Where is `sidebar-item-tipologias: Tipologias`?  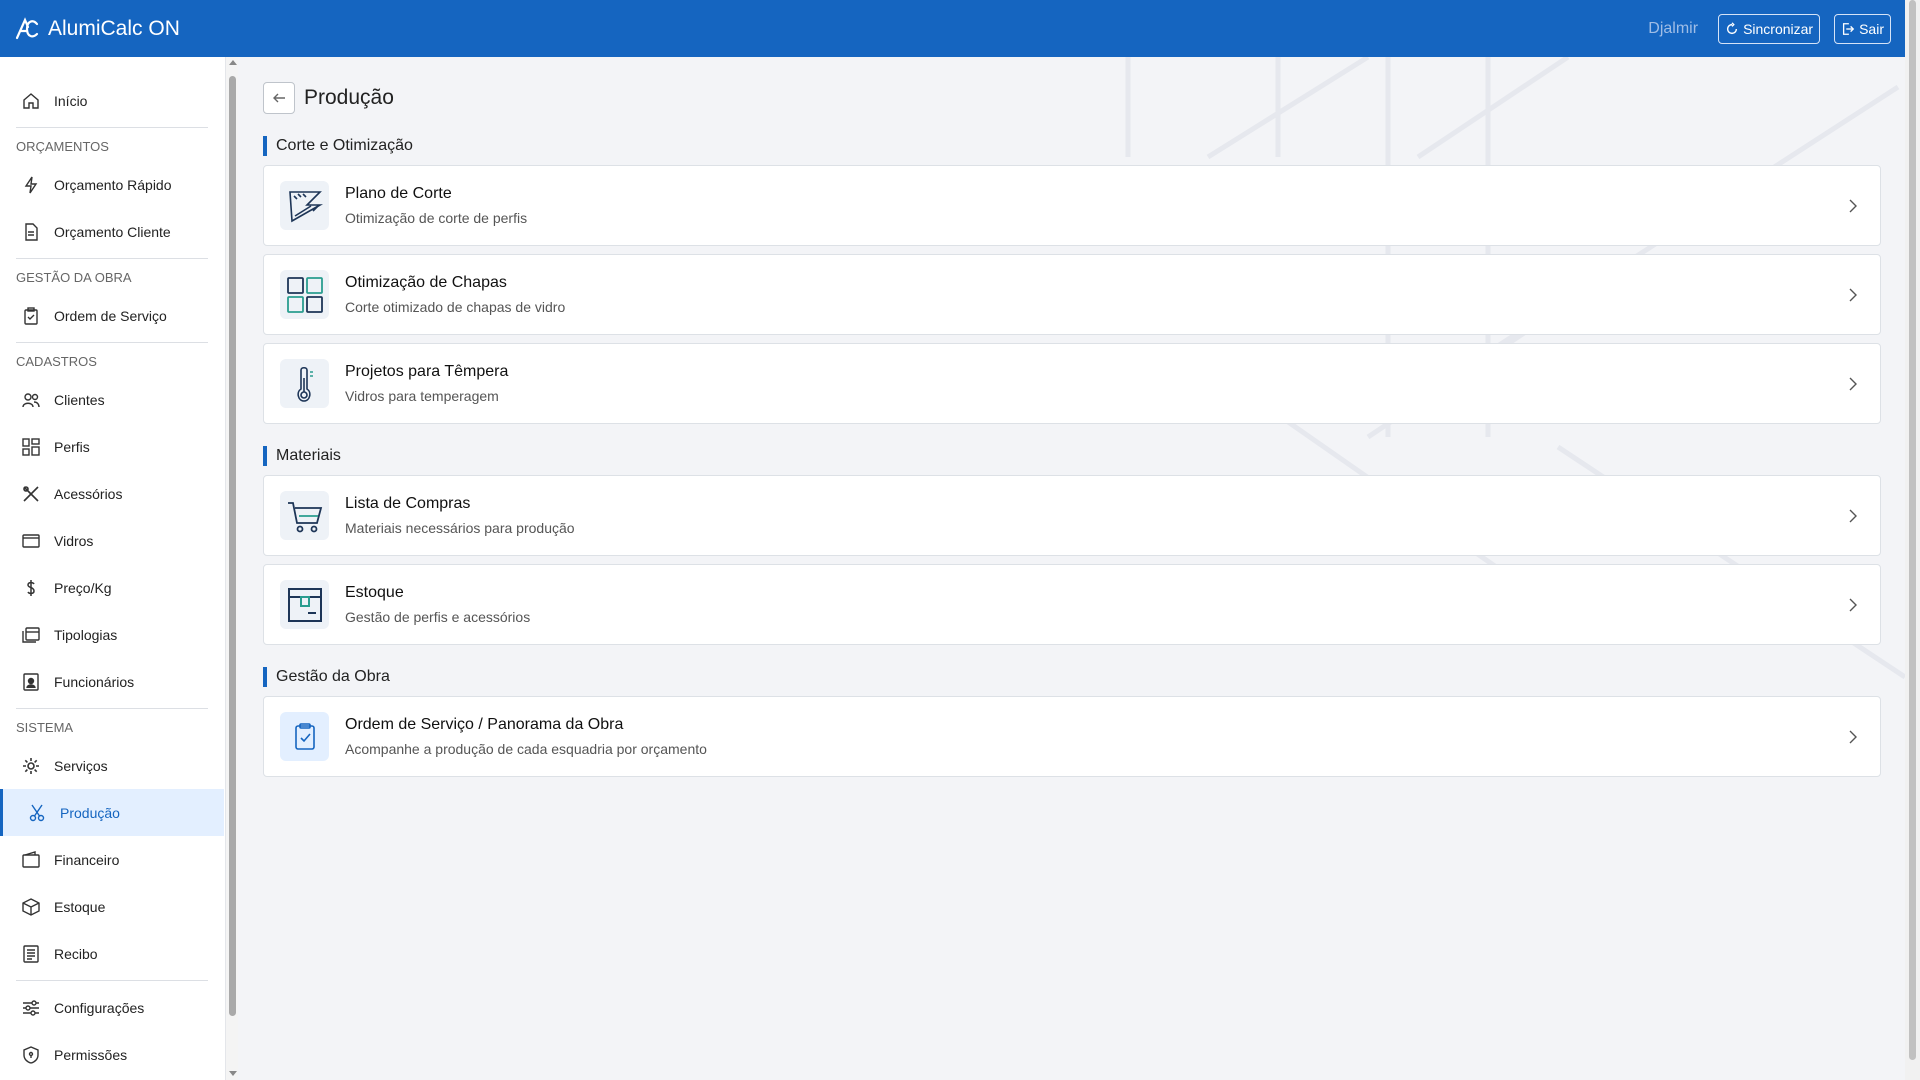
sidebar-item-tipologias: Tipologias is located at coordinates (112, 634).